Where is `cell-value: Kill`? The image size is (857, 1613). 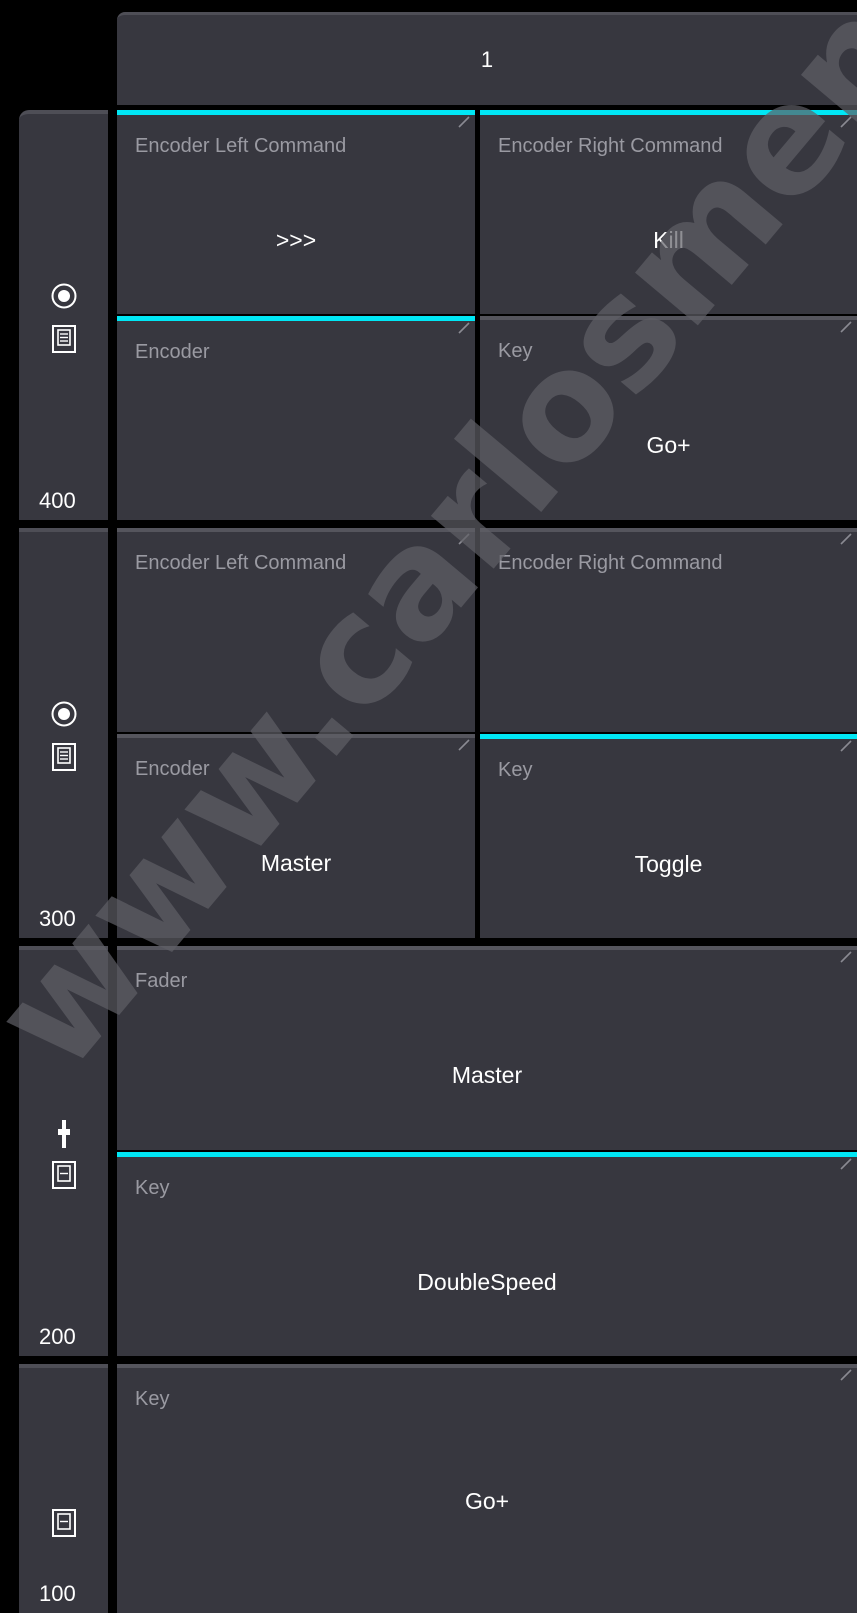
cell-value: Kill is located at coordinates (668, 240).